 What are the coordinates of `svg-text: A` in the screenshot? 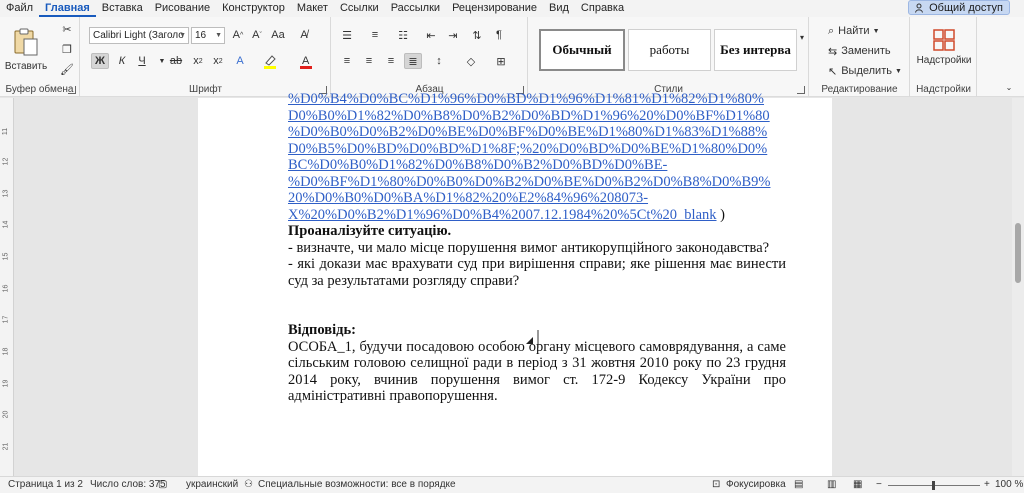 It's located at (306, 61).